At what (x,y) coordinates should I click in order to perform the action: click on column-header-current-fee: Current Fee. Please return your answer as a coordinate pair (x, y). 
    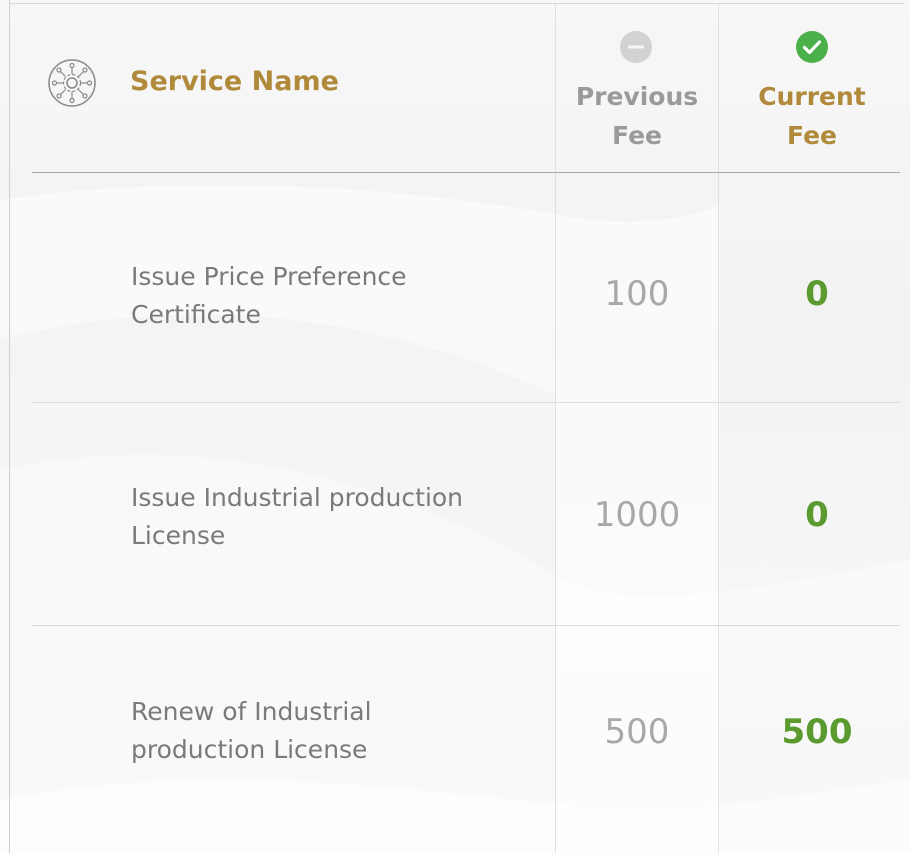
    Looking at the image, I should click on (812, 116).